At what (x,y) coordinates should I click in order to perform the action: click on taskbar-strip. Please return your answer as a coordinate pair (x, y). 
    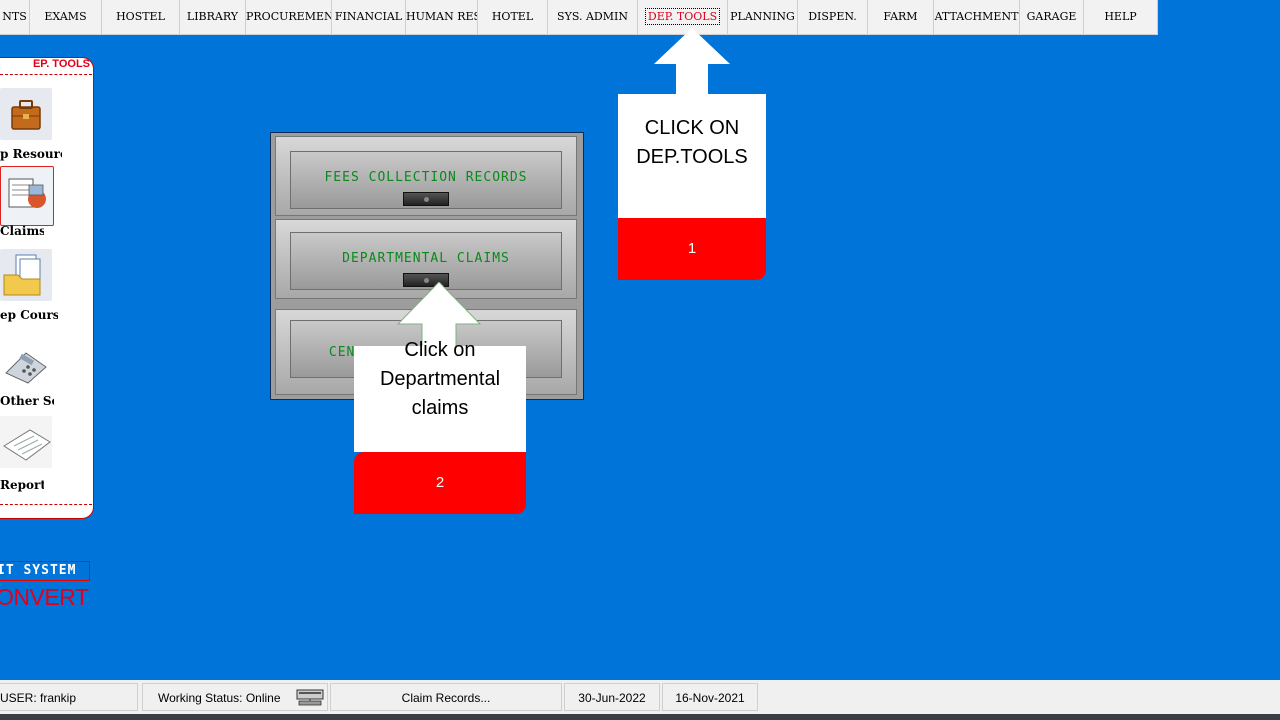
    Looking at the image, I should click on (640, 717).